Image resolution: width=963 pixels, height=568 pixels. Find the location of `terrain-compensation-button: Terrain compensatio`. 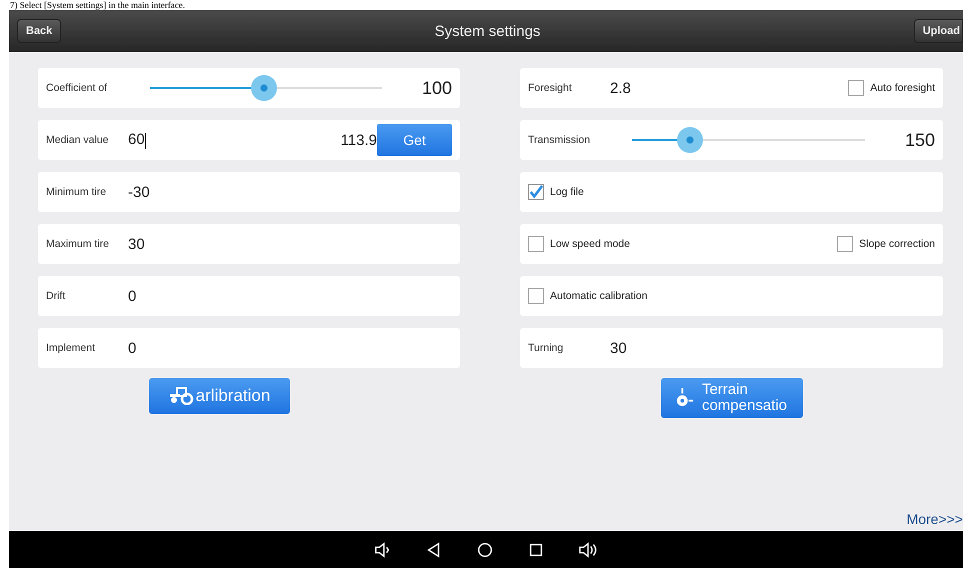

terrain-compensation-button: Terrain compensatio is located at coordinates (731, 398).